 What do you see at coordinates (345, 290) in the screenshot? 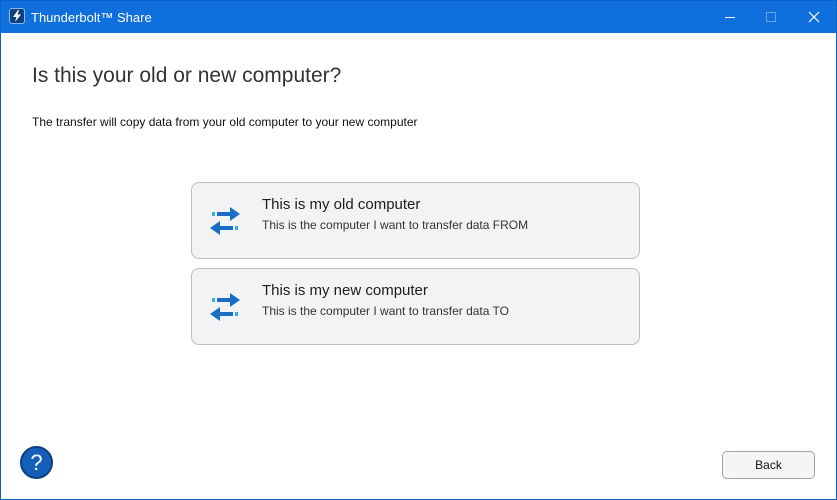
I see `new-computer-title: This is my new computer` at bounding box center [345, 290].